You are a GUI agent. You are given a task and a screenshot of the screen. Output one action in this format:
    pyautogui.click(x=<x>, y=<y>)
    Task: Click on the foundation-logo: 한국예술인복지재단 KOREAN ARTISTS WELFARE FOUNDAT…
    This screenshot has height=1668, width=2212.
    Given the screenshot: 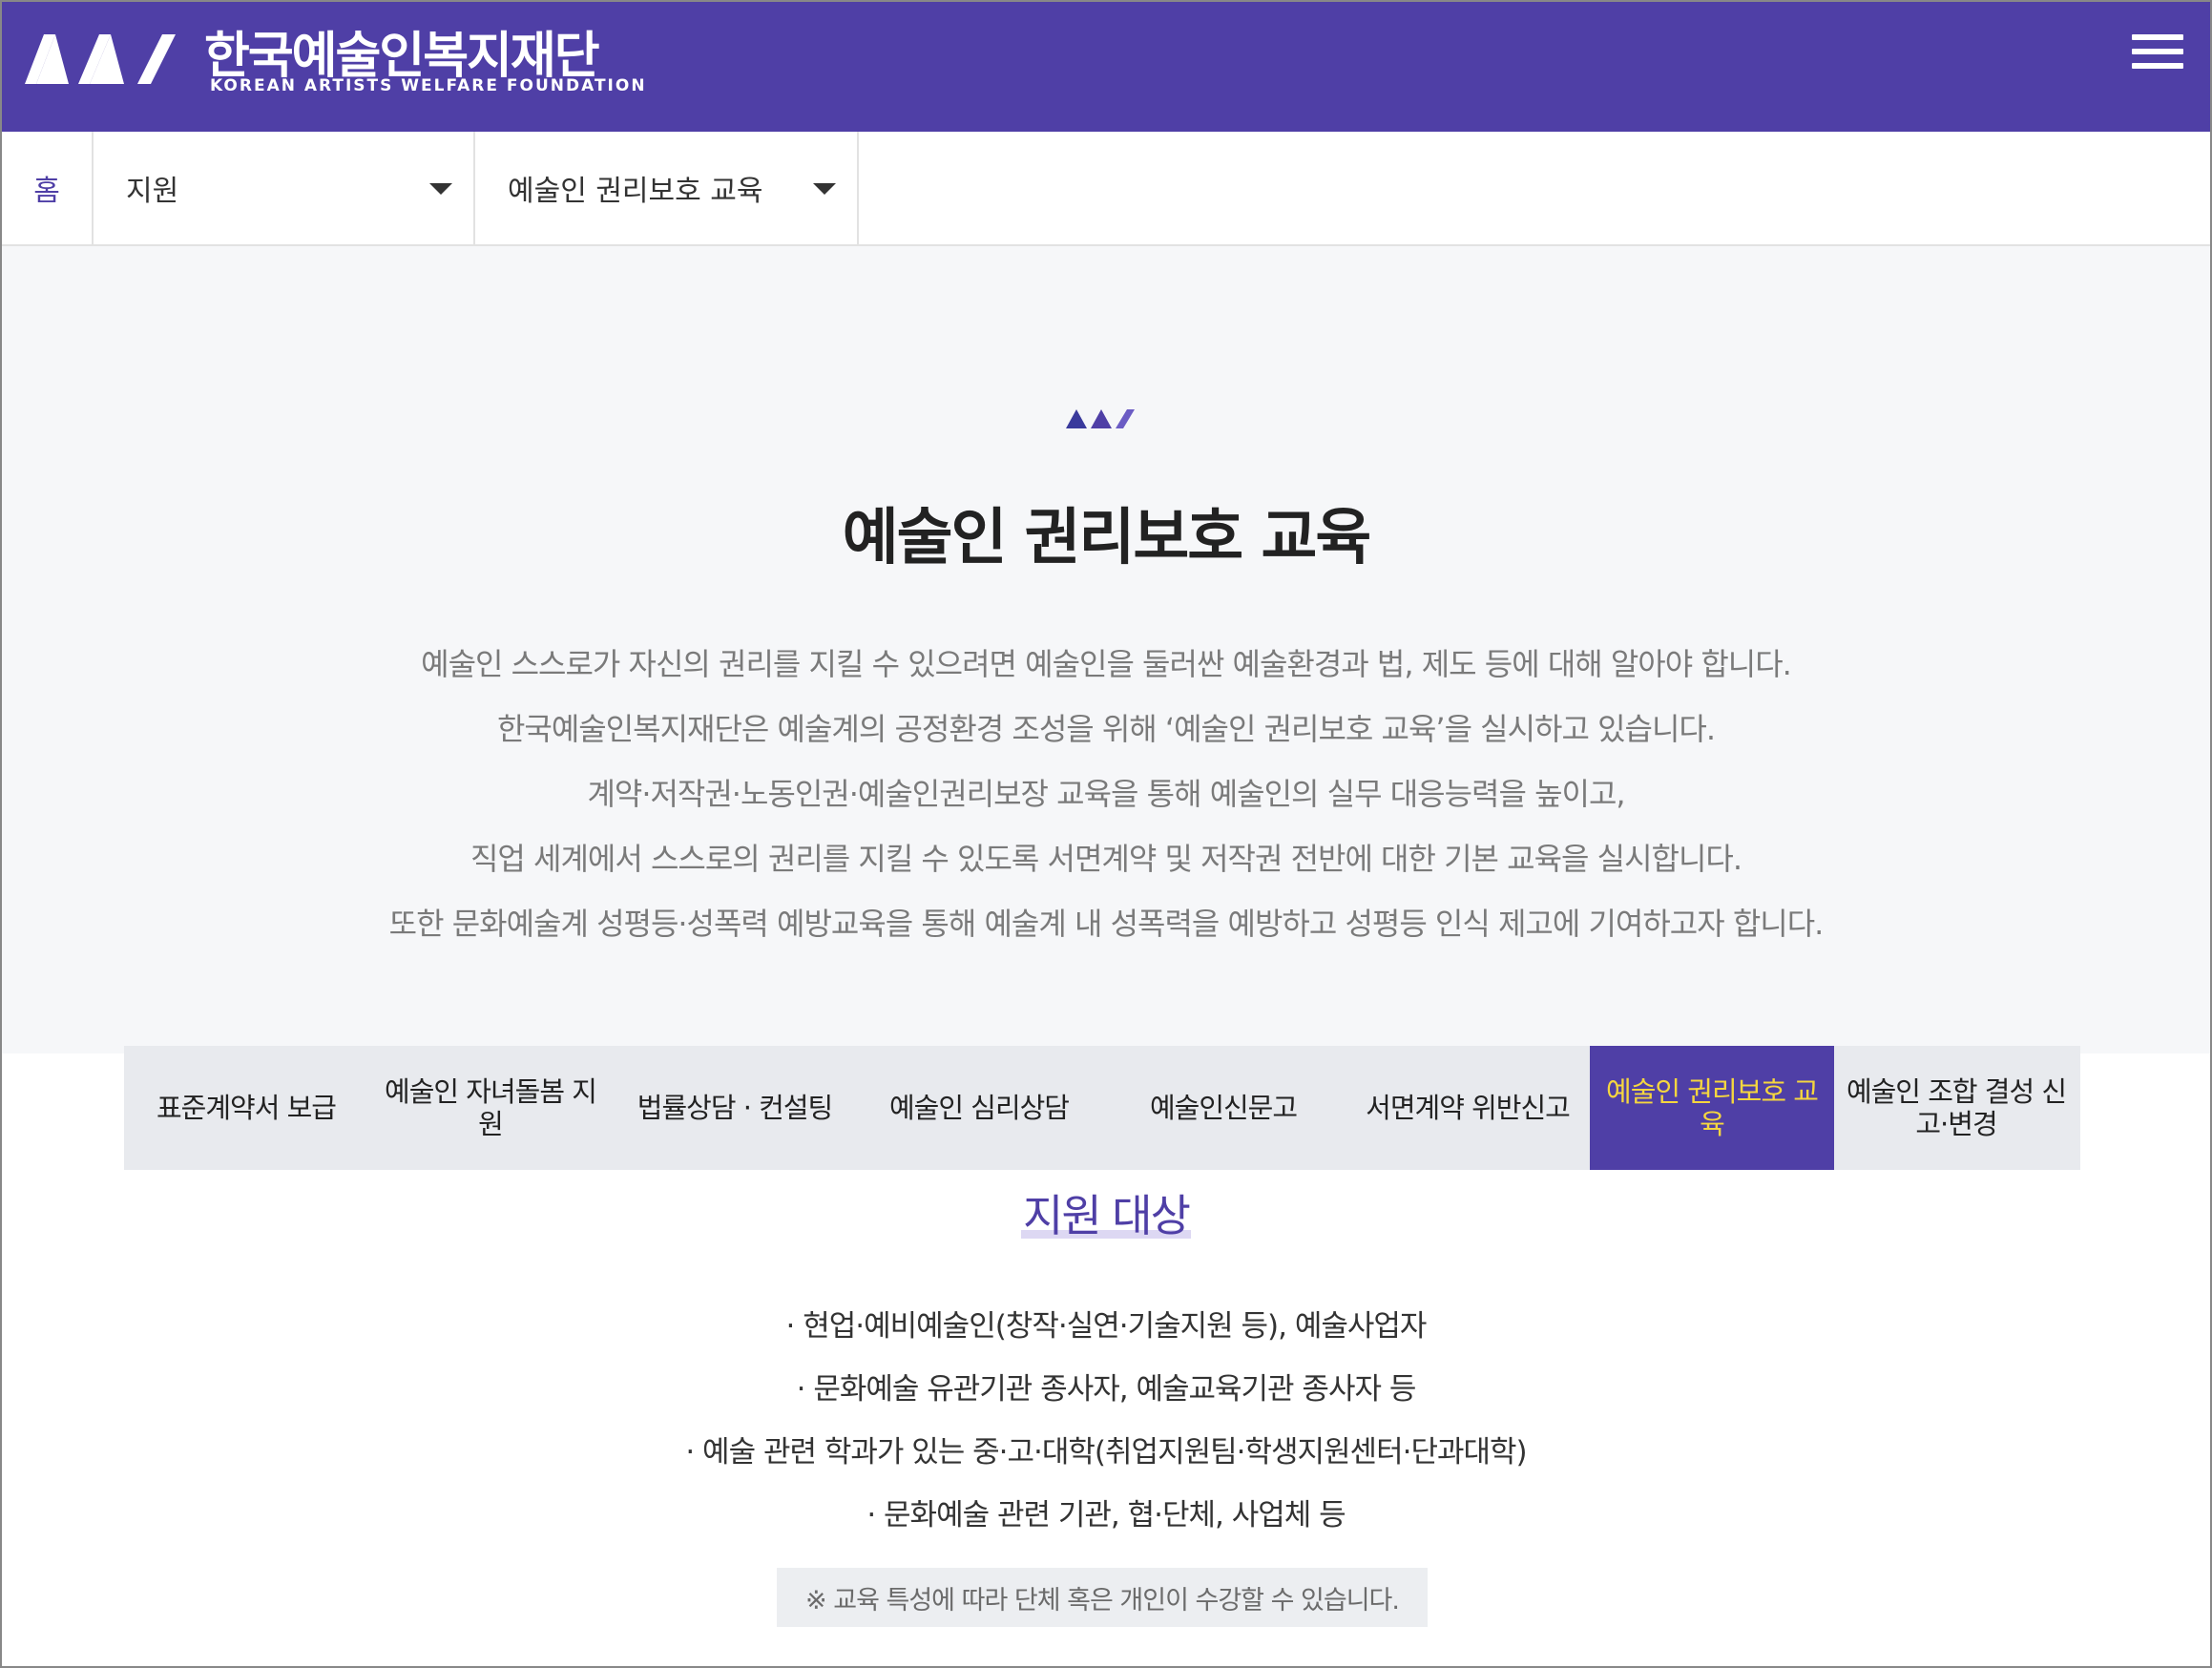 What is the action you would take?
    pyautogui.click(x=334, y=67)
    